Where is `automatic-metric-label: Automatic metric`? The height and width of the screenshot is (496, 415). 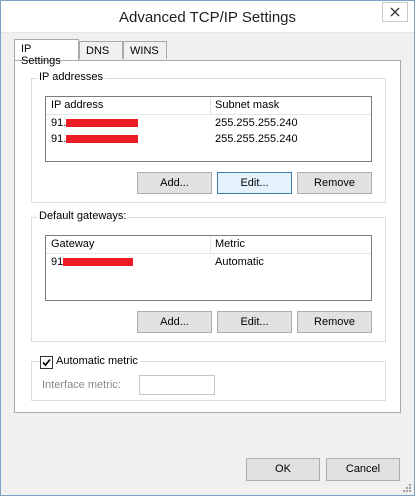
automatic-metric-label: Automatic metric is located at coordinates (97, 361).